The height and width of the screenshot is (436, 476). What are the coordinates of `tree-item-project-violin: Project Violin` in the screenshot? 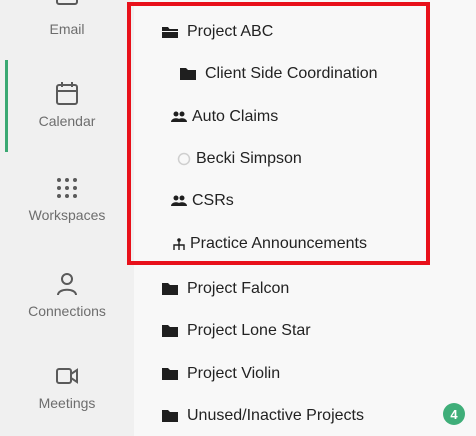 It's located at (220, 374).